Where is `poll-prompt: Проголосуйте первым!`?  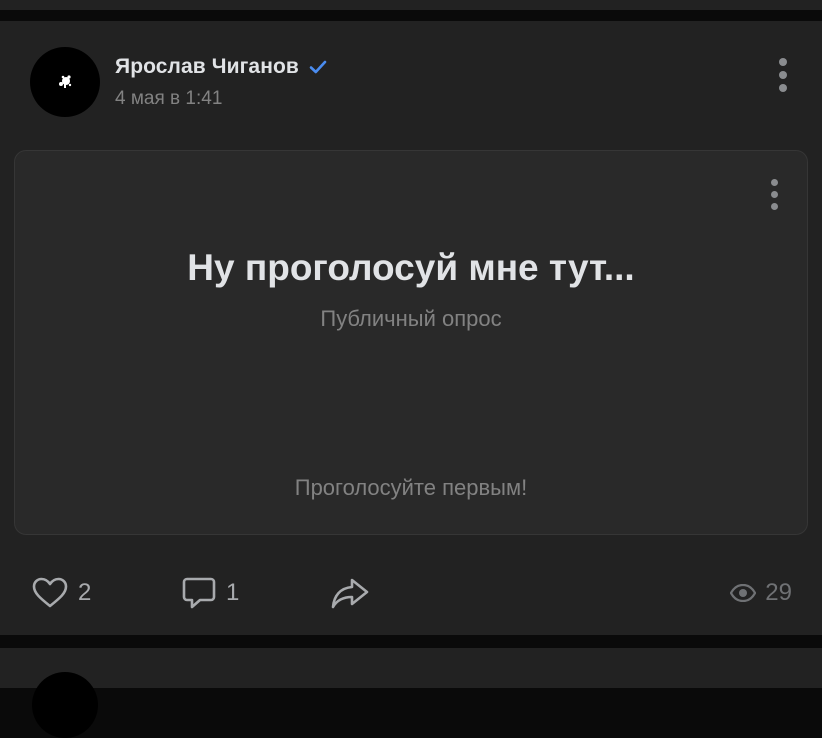 poll-prompt: Проголосуйте первым! is located at coordinates (411, 487).